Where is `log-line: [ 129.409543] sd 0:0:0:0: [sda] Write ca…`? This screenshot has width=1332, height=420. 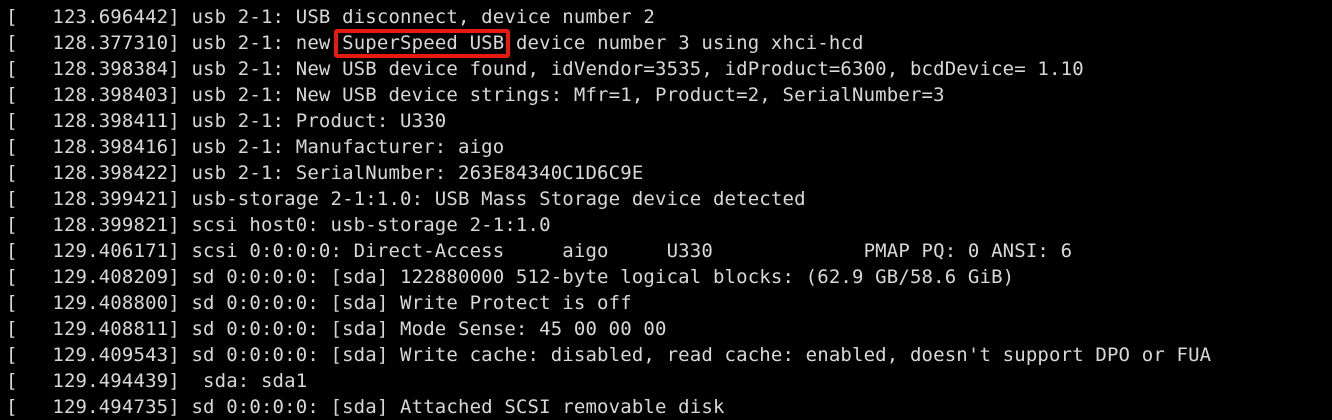
log-line: [ 129.409543] sd 0:0:0:0: [sda] Write ca… is located at coordinates (608, 355).